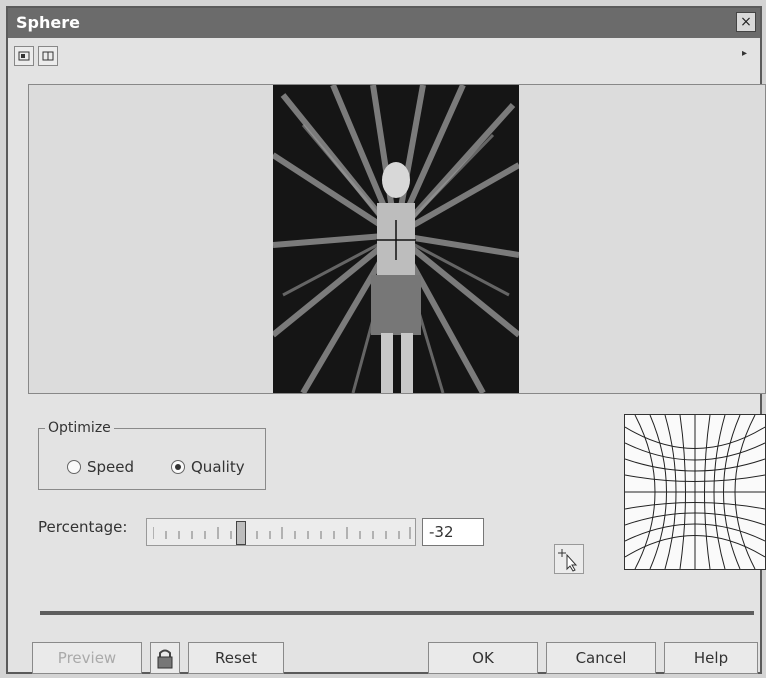  Describe the element at coordinates (48, 22) in the screenshot. I see `dialog-title: Sphere` at that location.